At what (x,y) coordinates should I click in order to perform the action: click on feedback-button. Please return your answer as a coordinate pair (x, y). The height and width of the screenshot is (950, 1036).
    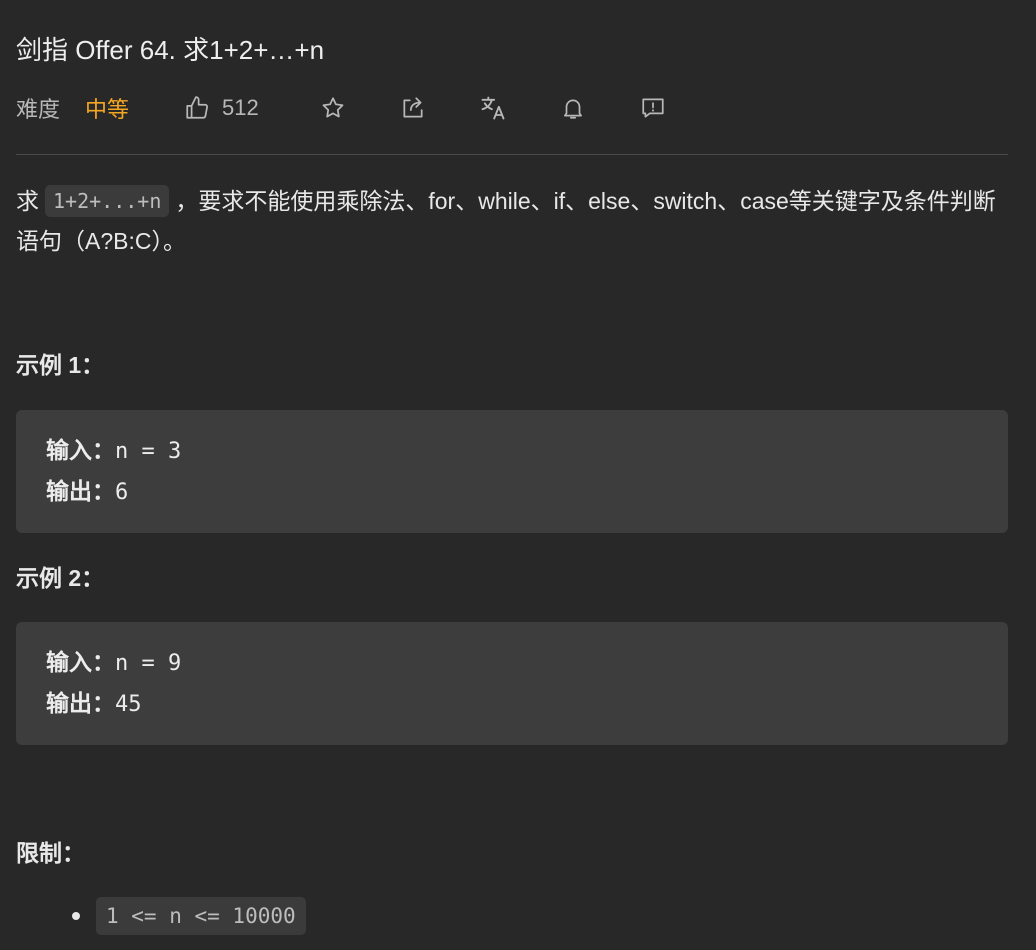
    Looking at the image, I should click on (653, 108).